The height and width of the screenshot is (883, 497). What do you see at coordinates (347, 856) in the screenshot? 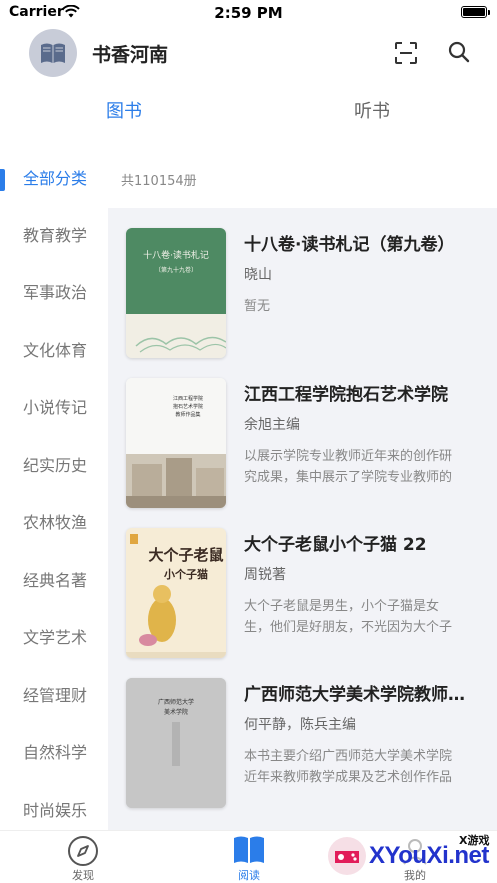
I see `gamepad-icon` at bounding box center [347, 856].